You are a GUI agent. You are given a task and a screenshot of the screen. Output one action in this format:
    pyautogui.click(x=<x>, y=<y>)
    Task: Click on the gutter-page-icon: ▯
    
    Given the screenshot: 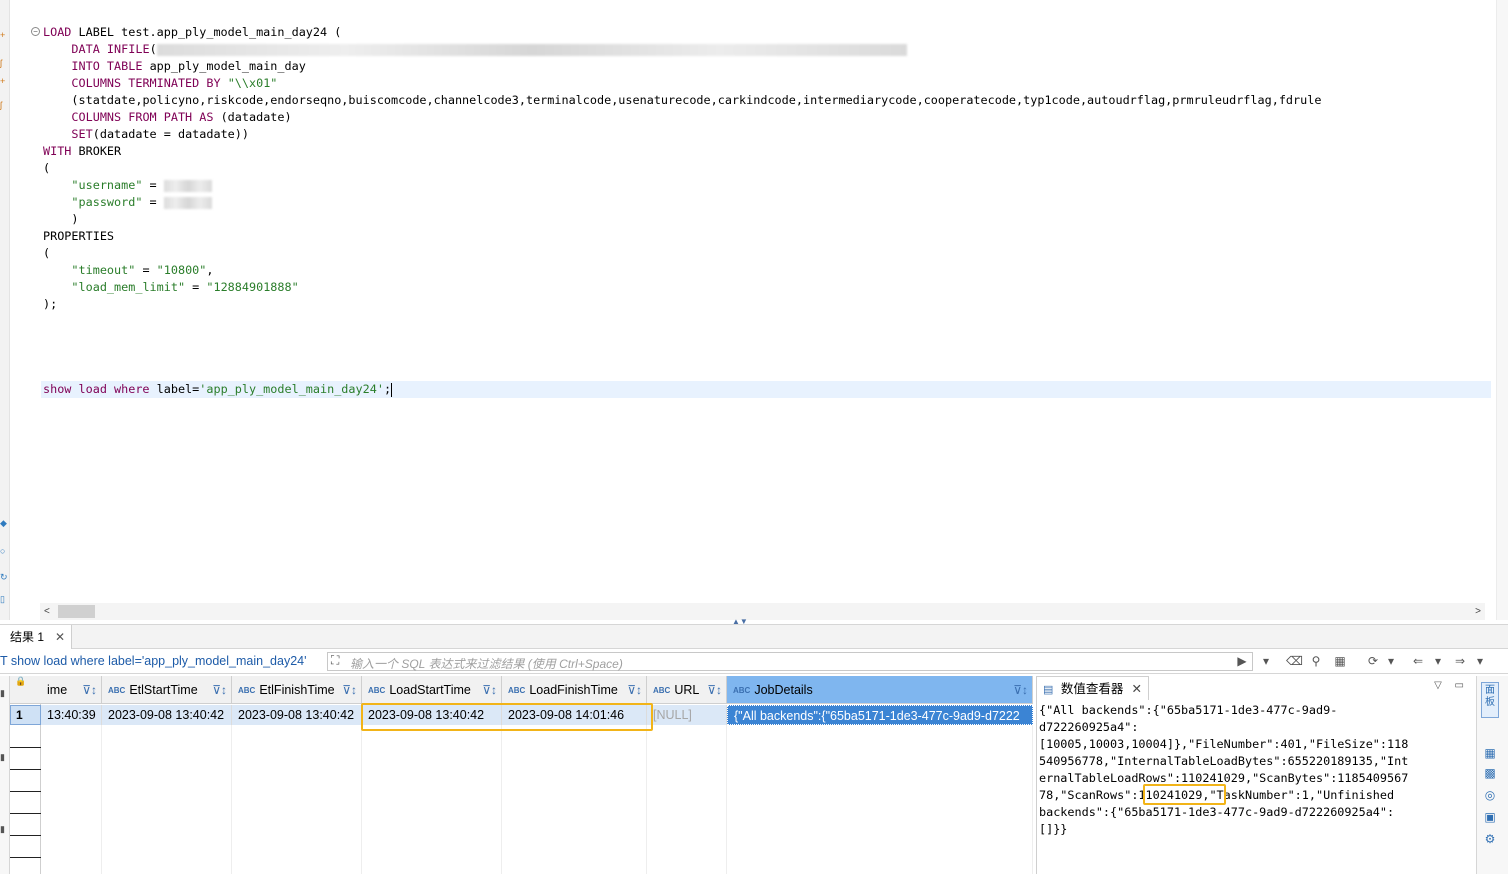 What is the action you would take?
    pyautogui.click(x=4, y=599)
    